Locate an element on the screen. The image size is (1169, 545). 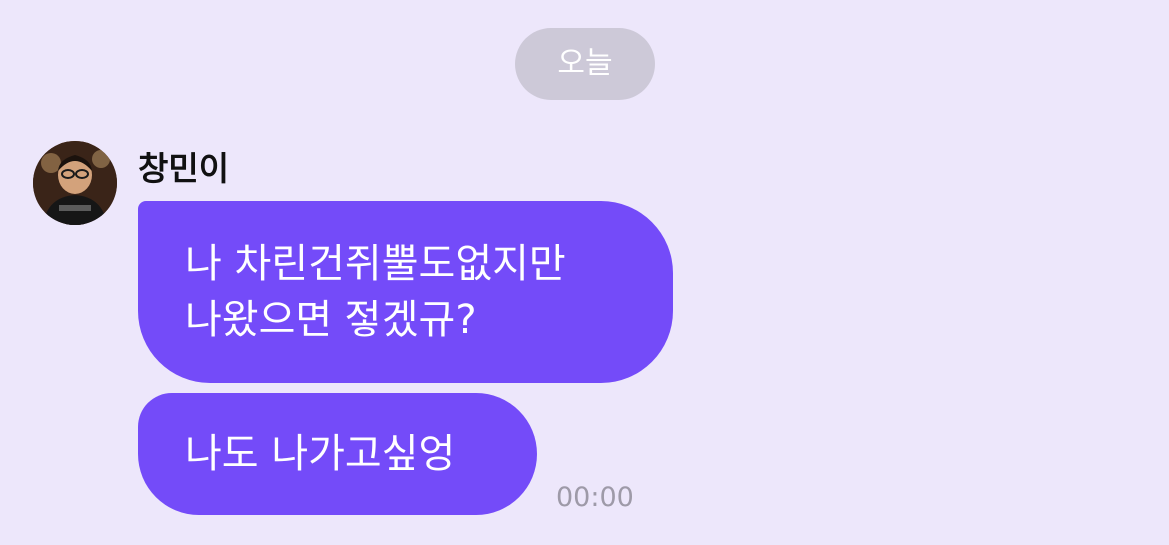
message-text: 나도 나가고싶엉 is located at coordinates (320, 454).